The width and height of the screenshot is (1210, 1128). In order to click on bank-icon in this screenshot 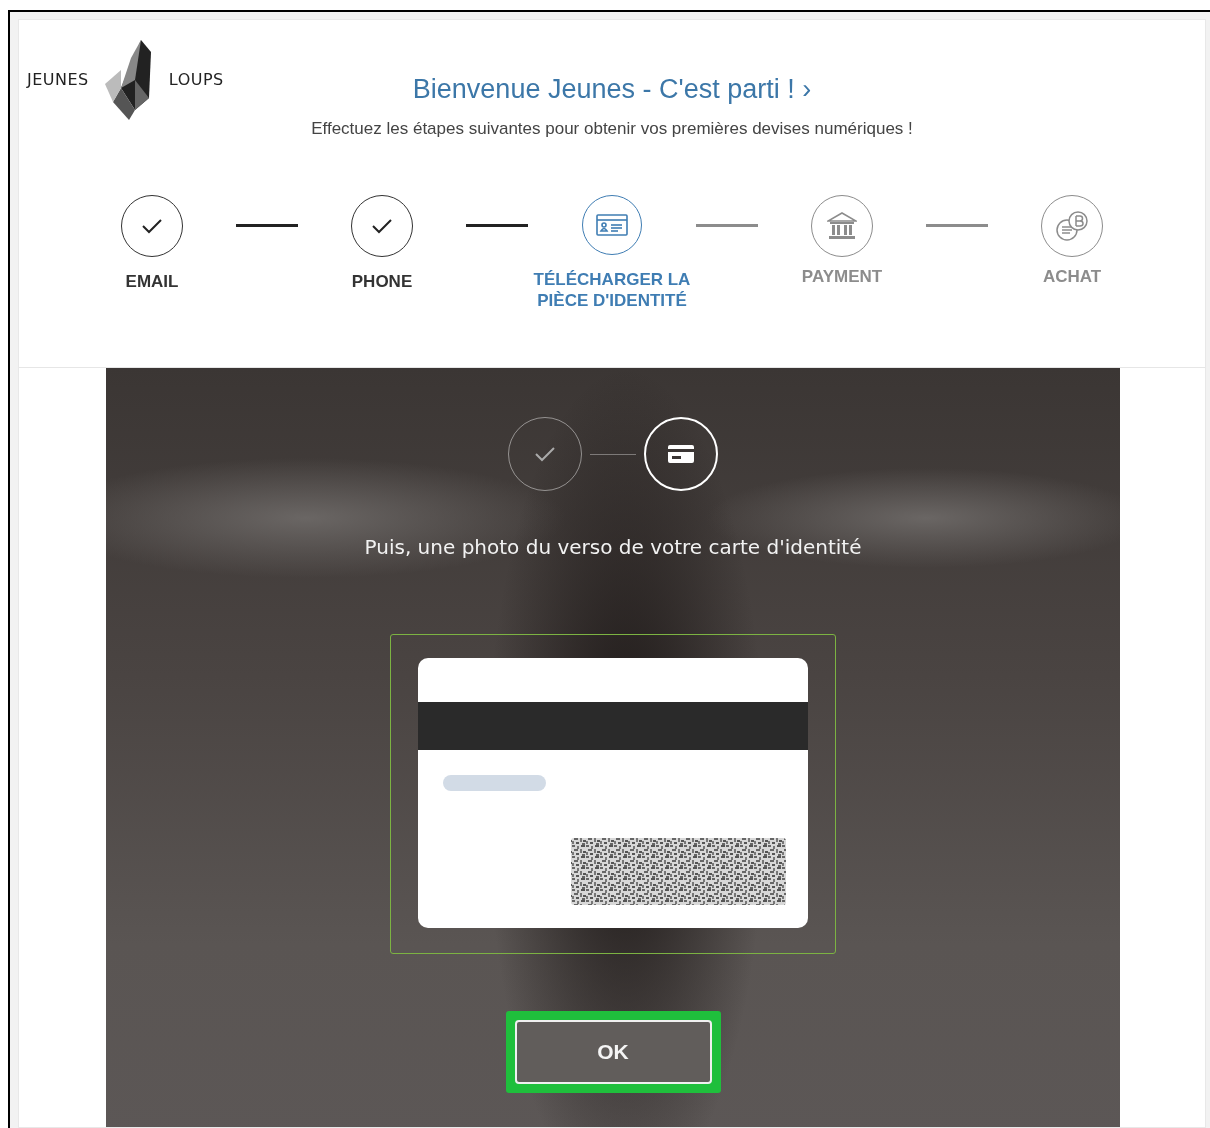, I will do `click(842, 226)`.